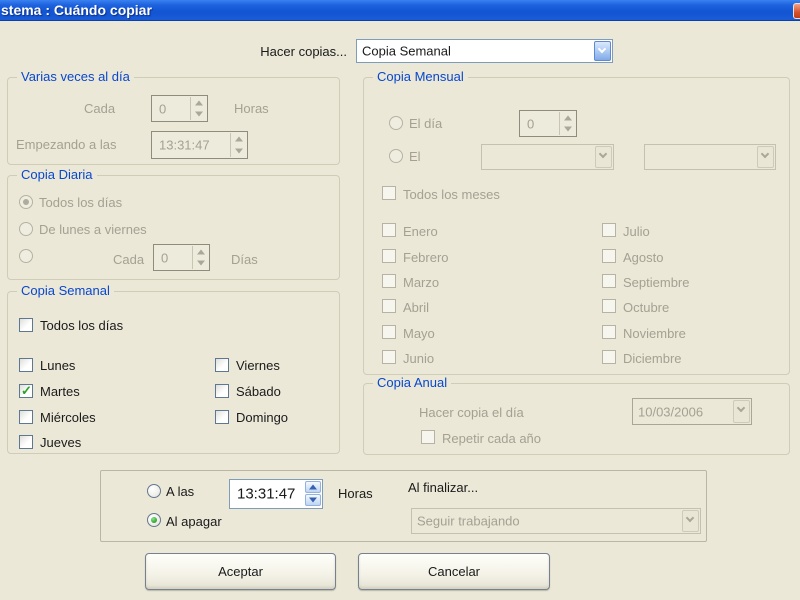 The width and height of the screenshot is (800, 600). Describe the element at coordinates (471, 412) in the screenshot. I see `hacer-copia-el-dia-label: Hacer copia el día` at that location.